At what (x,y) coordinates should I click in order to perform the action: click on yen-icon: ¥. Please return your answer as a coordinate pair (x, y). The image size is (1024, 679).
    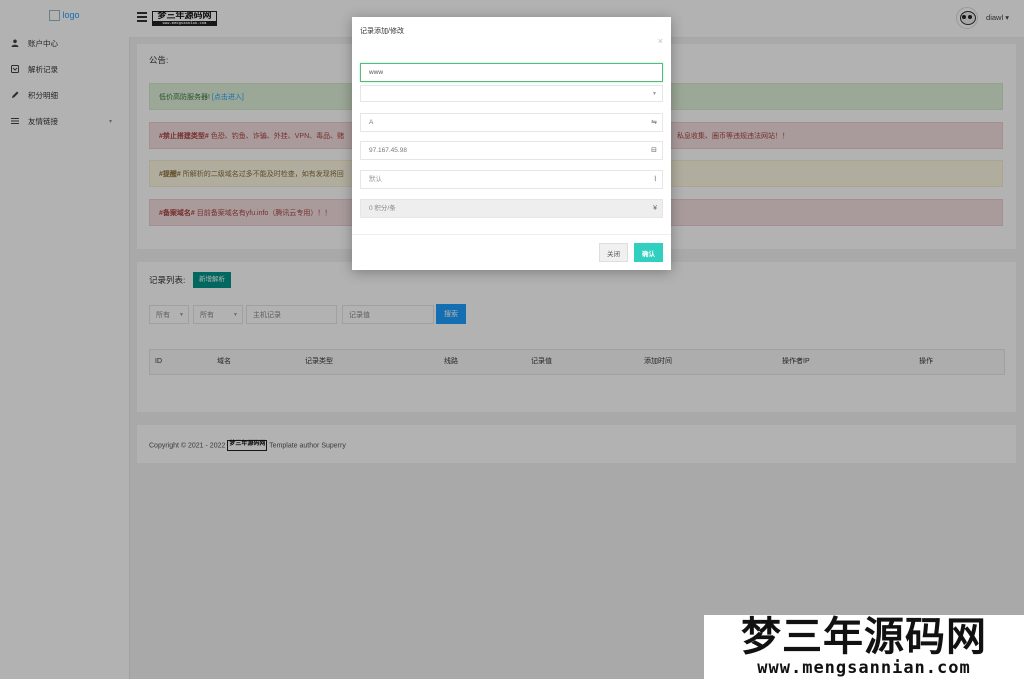
    Looking at the image, I should click on (655, 208).